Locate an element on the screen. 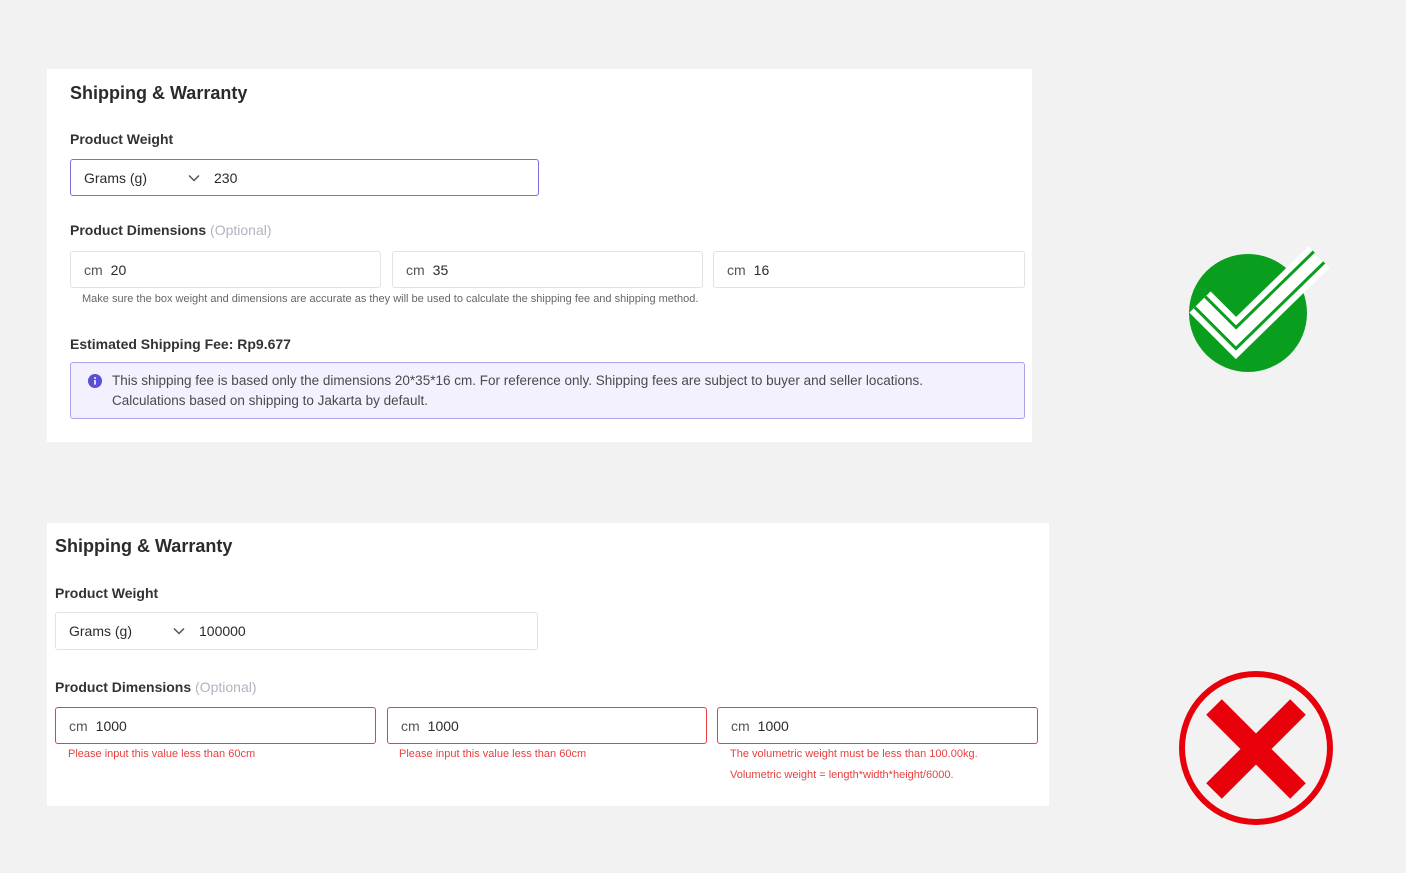 This screenshot has height=873, width=1406. width-input: cm 35 is located at coordinates (547, 269).